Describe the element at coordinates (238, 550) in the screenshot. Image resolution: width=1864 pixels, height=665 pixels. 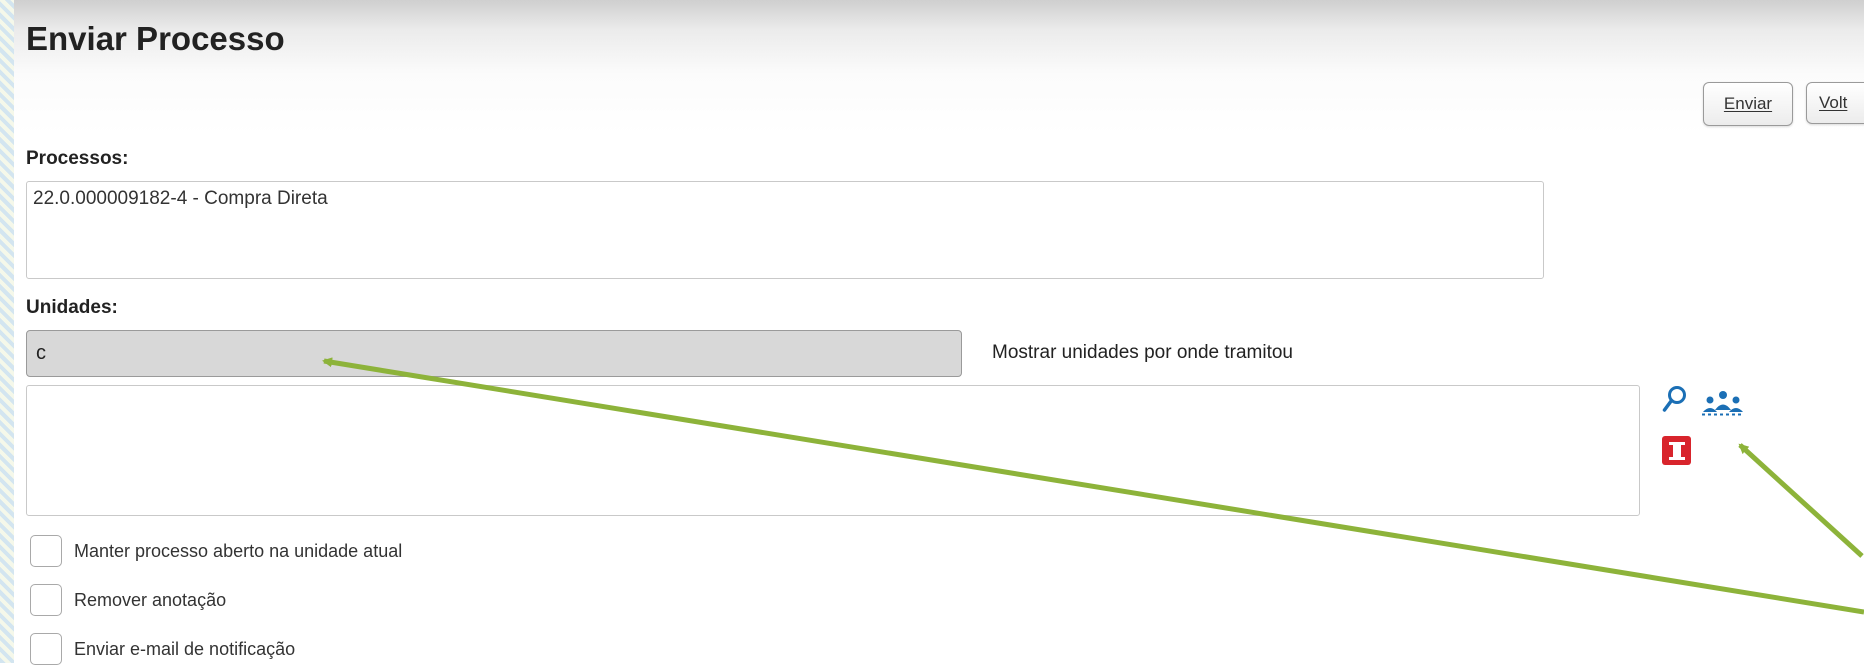
I see `option-label: Manter processo aberto na unidade atual` at that location.